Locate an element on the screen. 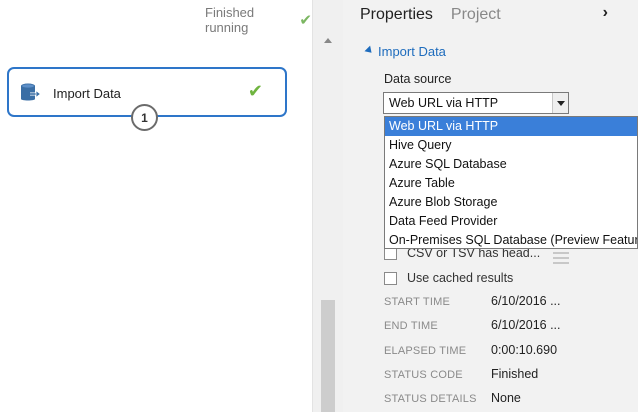  run-status-text: Finished running is located at coordinates (230, 20).